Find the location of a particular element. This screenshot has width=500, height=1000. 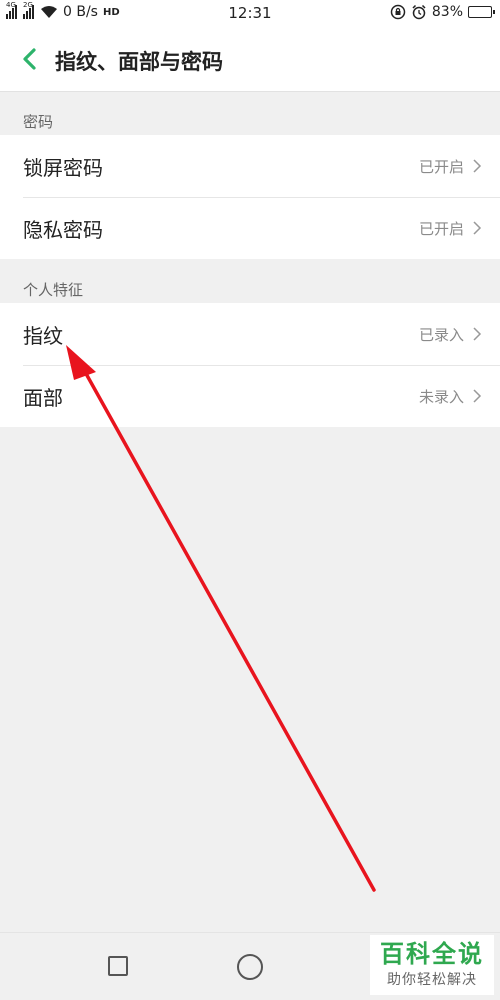

row-label: 面部 is located at coordinates (43, 397).